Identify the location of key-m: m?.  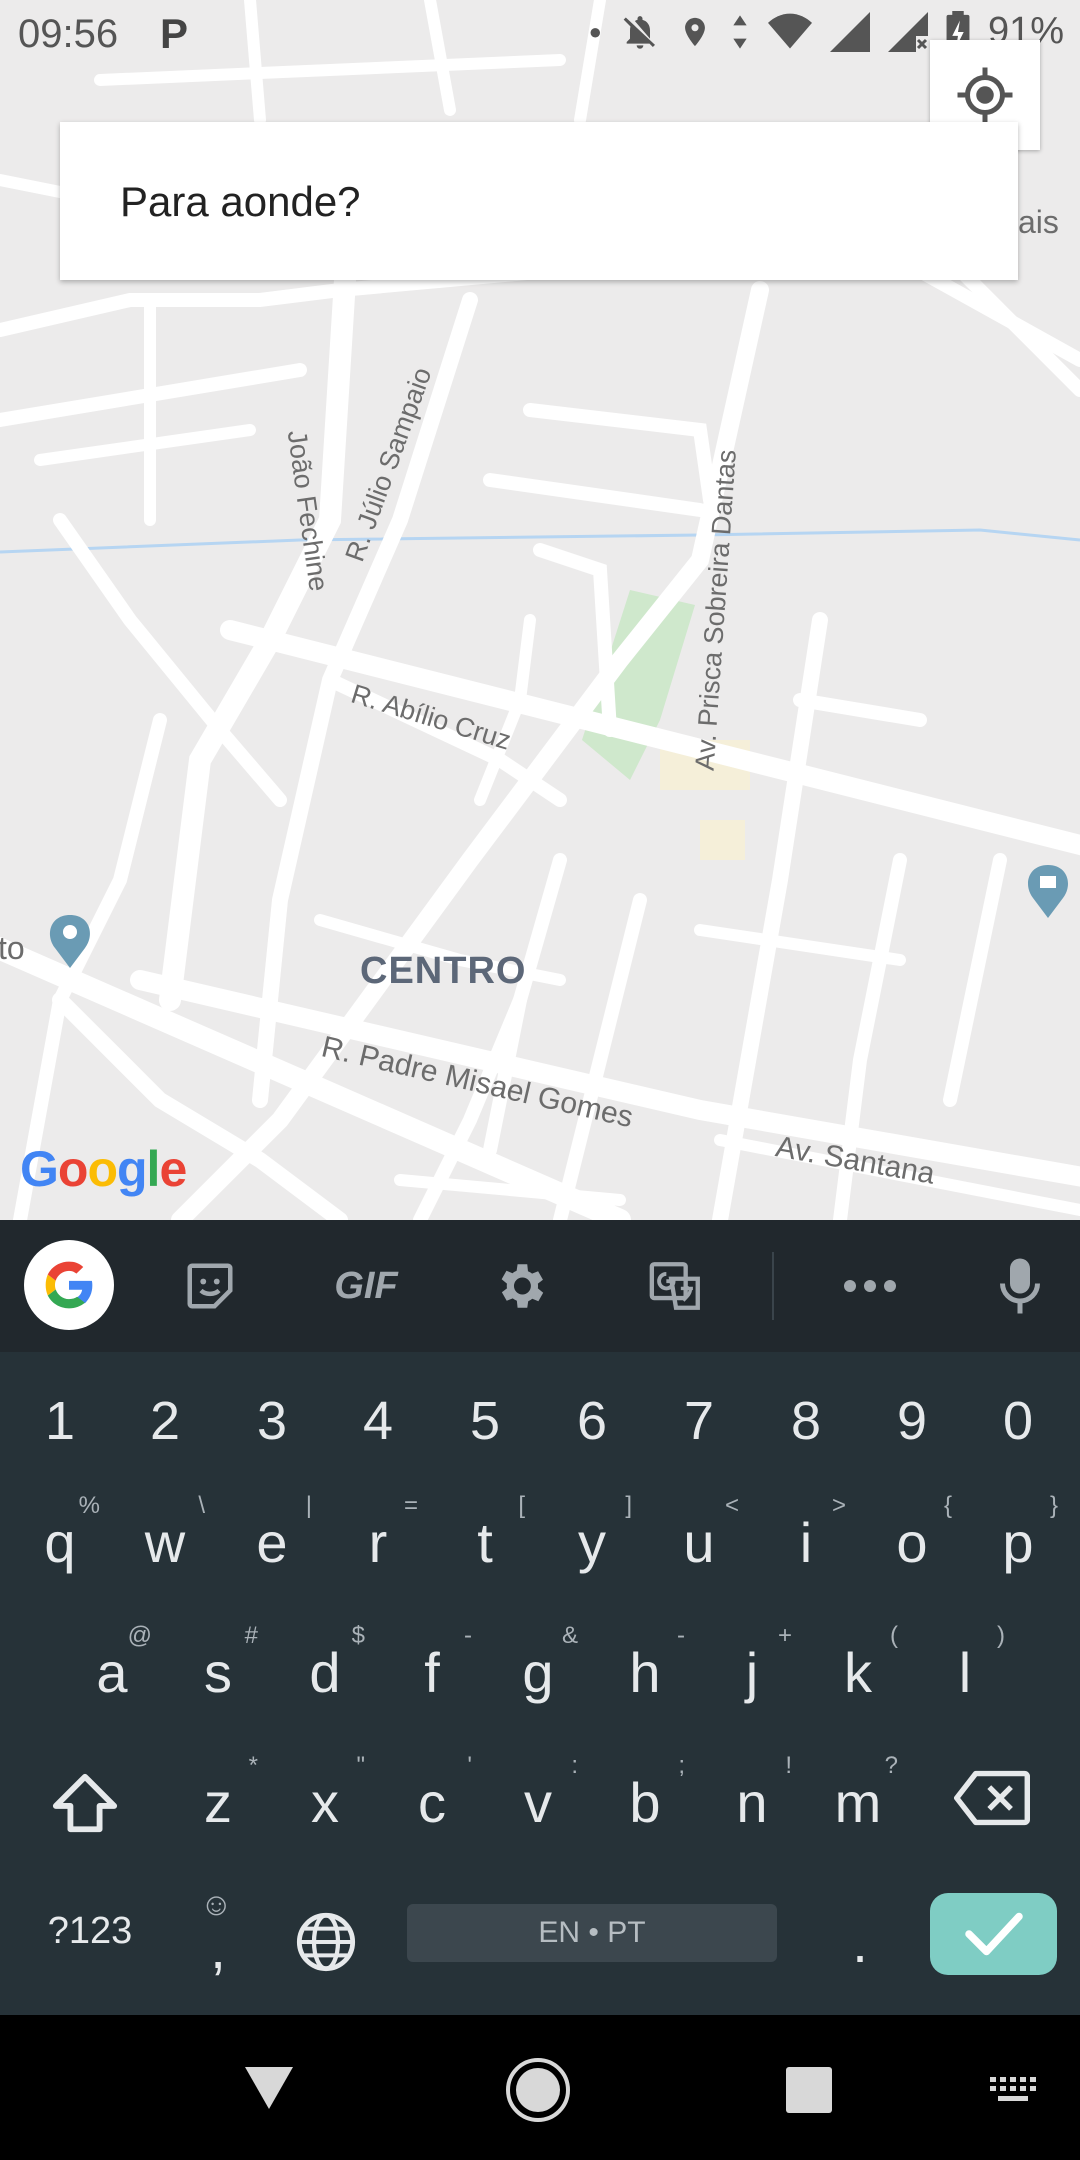
(858, 1793).